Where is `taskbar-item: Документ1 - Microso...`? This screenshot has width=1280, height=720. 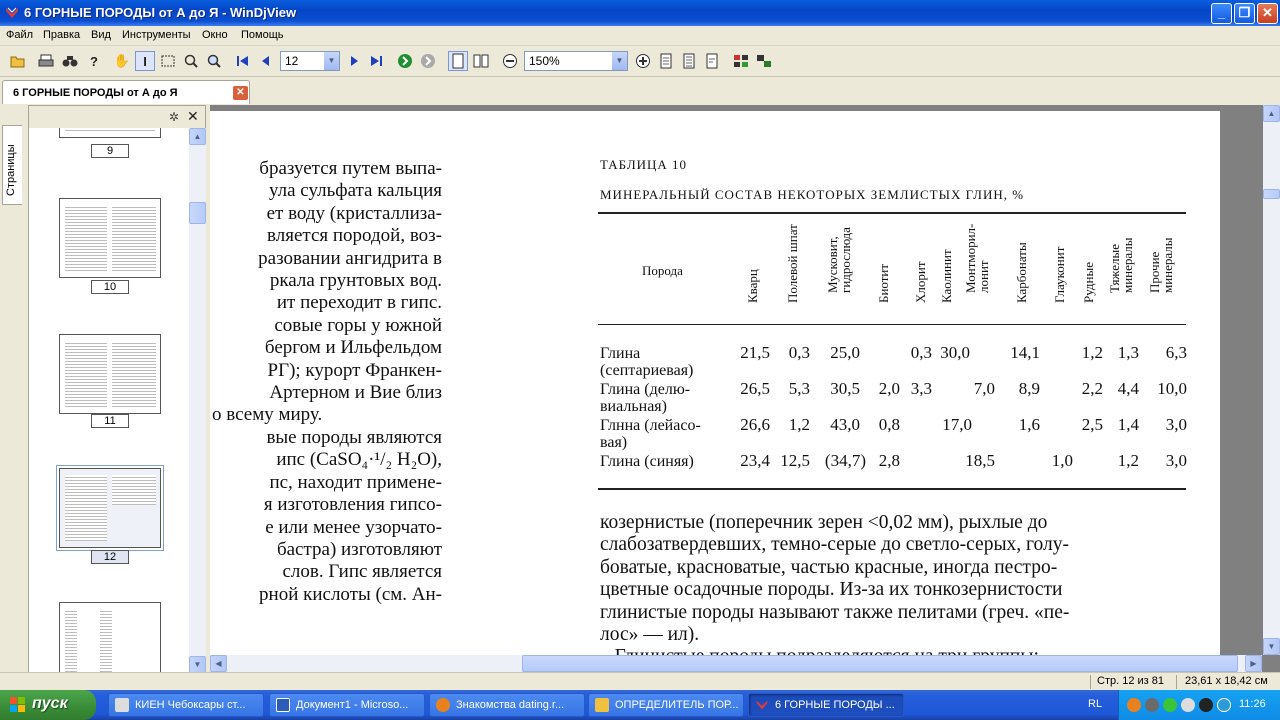
taskbar-item: Документ1 - Microso... is located at coordinates (347, 705).